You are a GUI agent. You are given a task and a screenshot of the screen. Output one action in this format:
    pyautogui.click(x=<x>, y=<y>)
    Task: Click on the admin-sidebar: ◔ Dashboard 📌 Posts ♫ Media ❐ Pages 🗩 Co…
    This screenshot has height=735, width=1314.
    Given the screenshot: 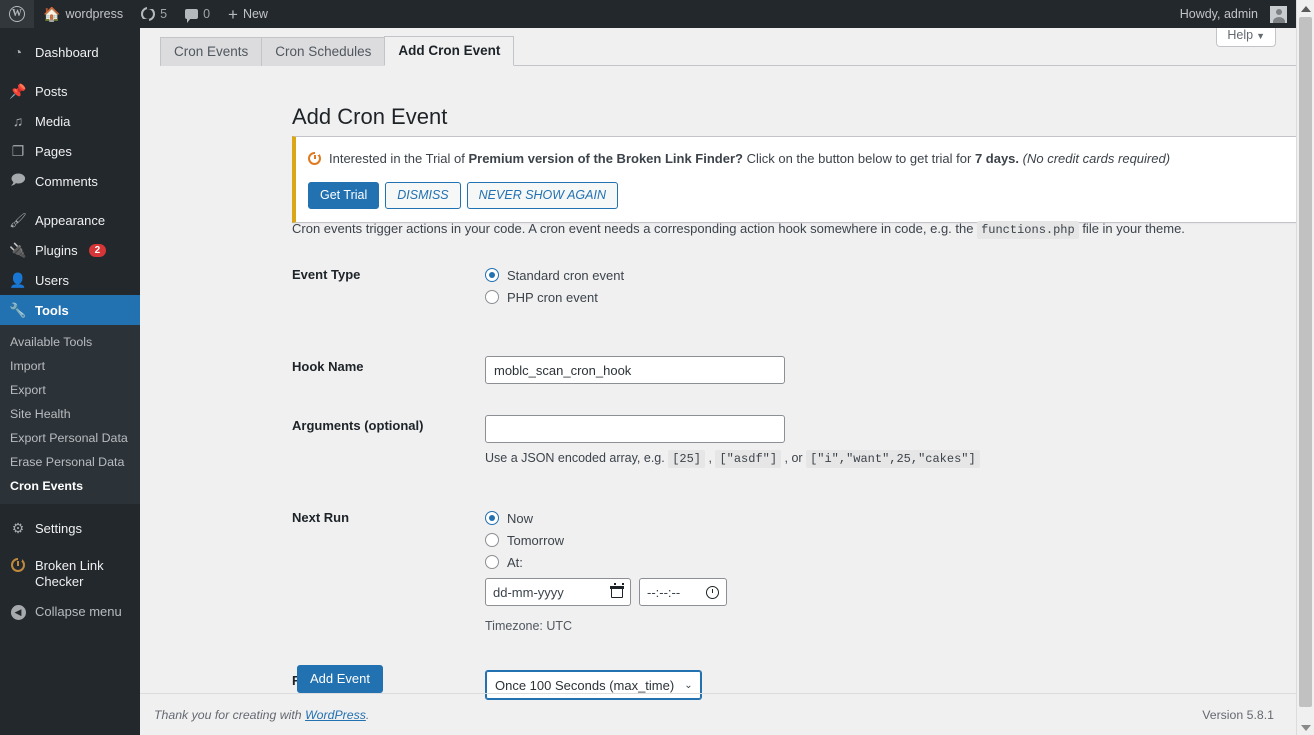 What is the action you would take?
    pyautogui.click(x=70, y=381)
    